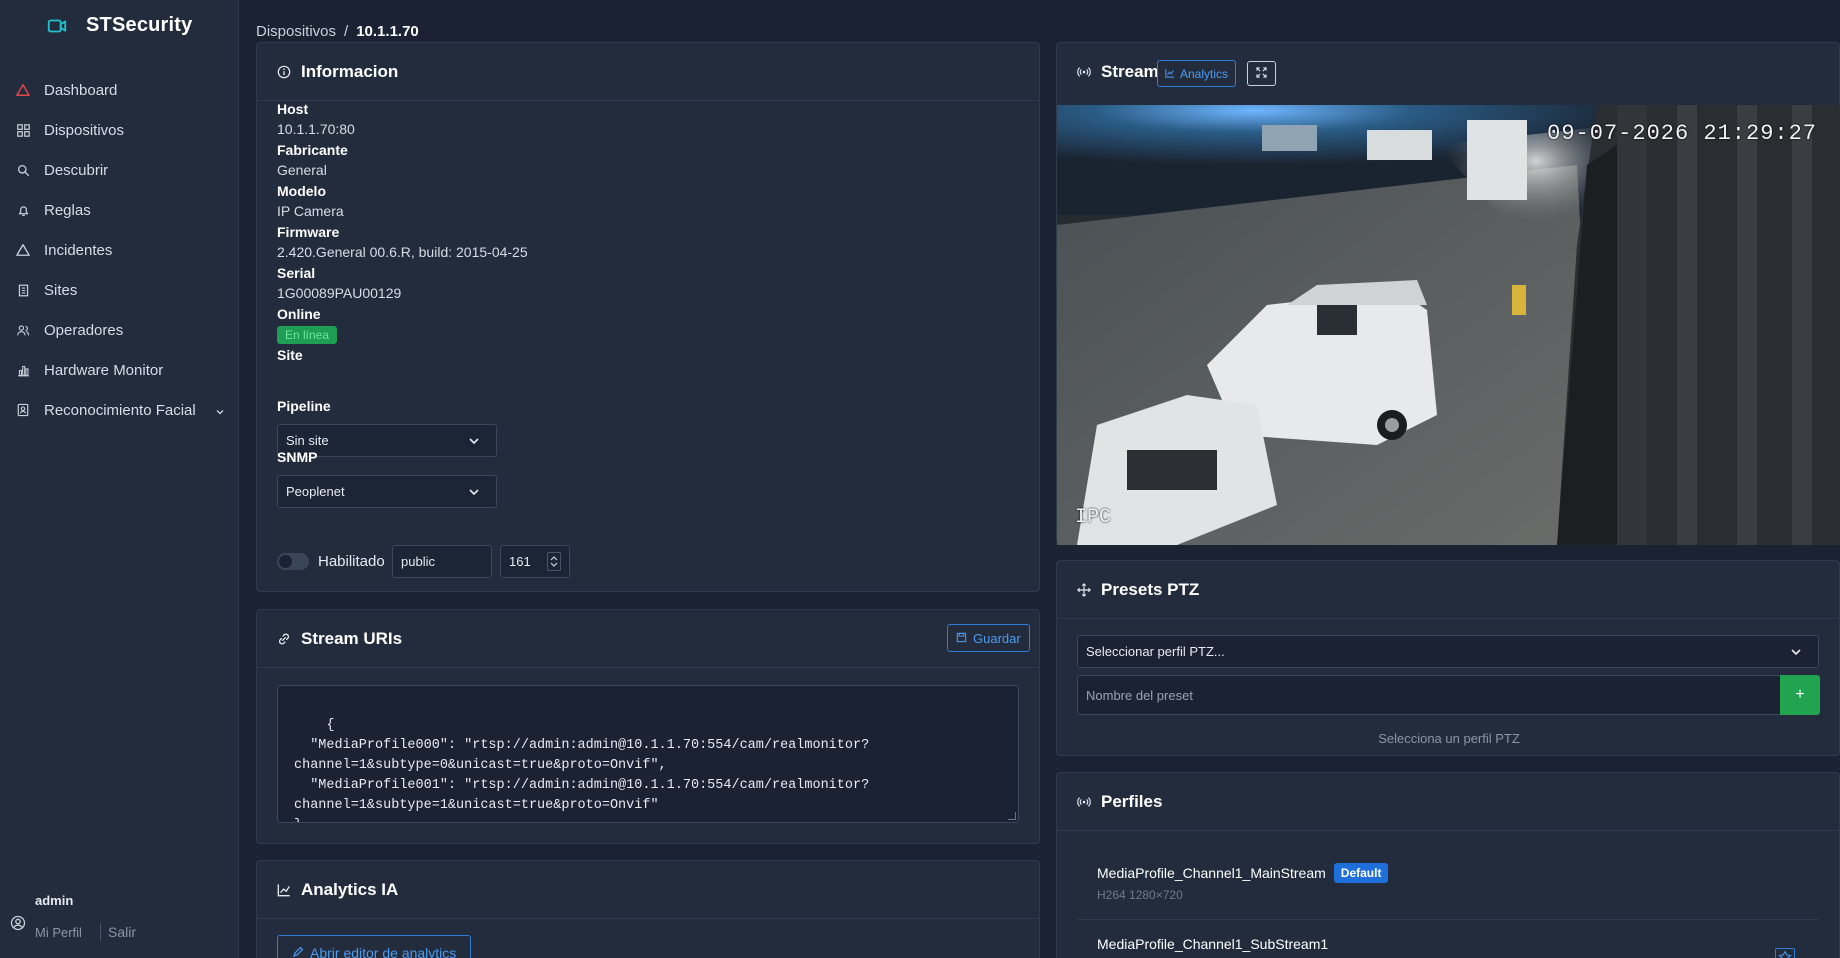 The width and height of the screenshot is (1840, 958). What do you see at coordinates (1150, 589) in the screenshot?
I see `card-title: Presets PTZ` at bounding box center [1150, 589].